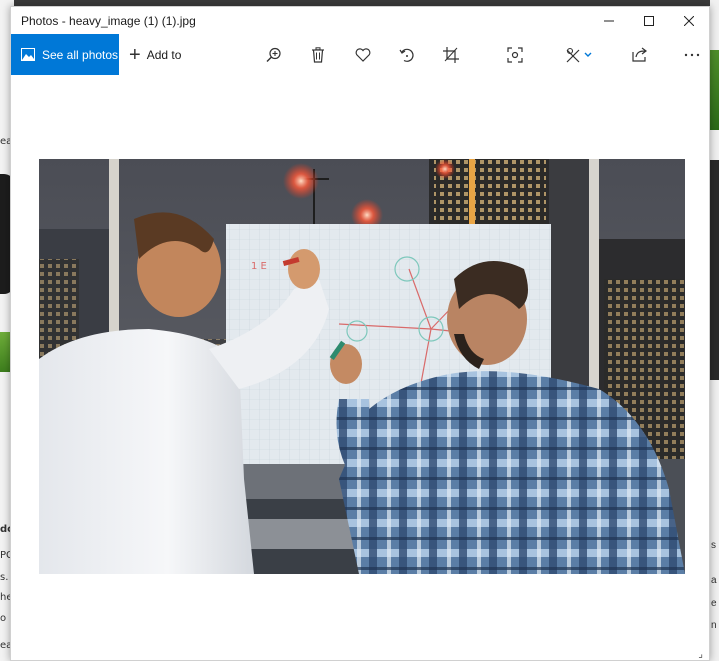 The height and width of the screenshot is (661, 719). What do you see at coordinates (259, 266) in the screenshot?
I see `whiteboard-writing: 1 E` at bounding box center [259, 266].